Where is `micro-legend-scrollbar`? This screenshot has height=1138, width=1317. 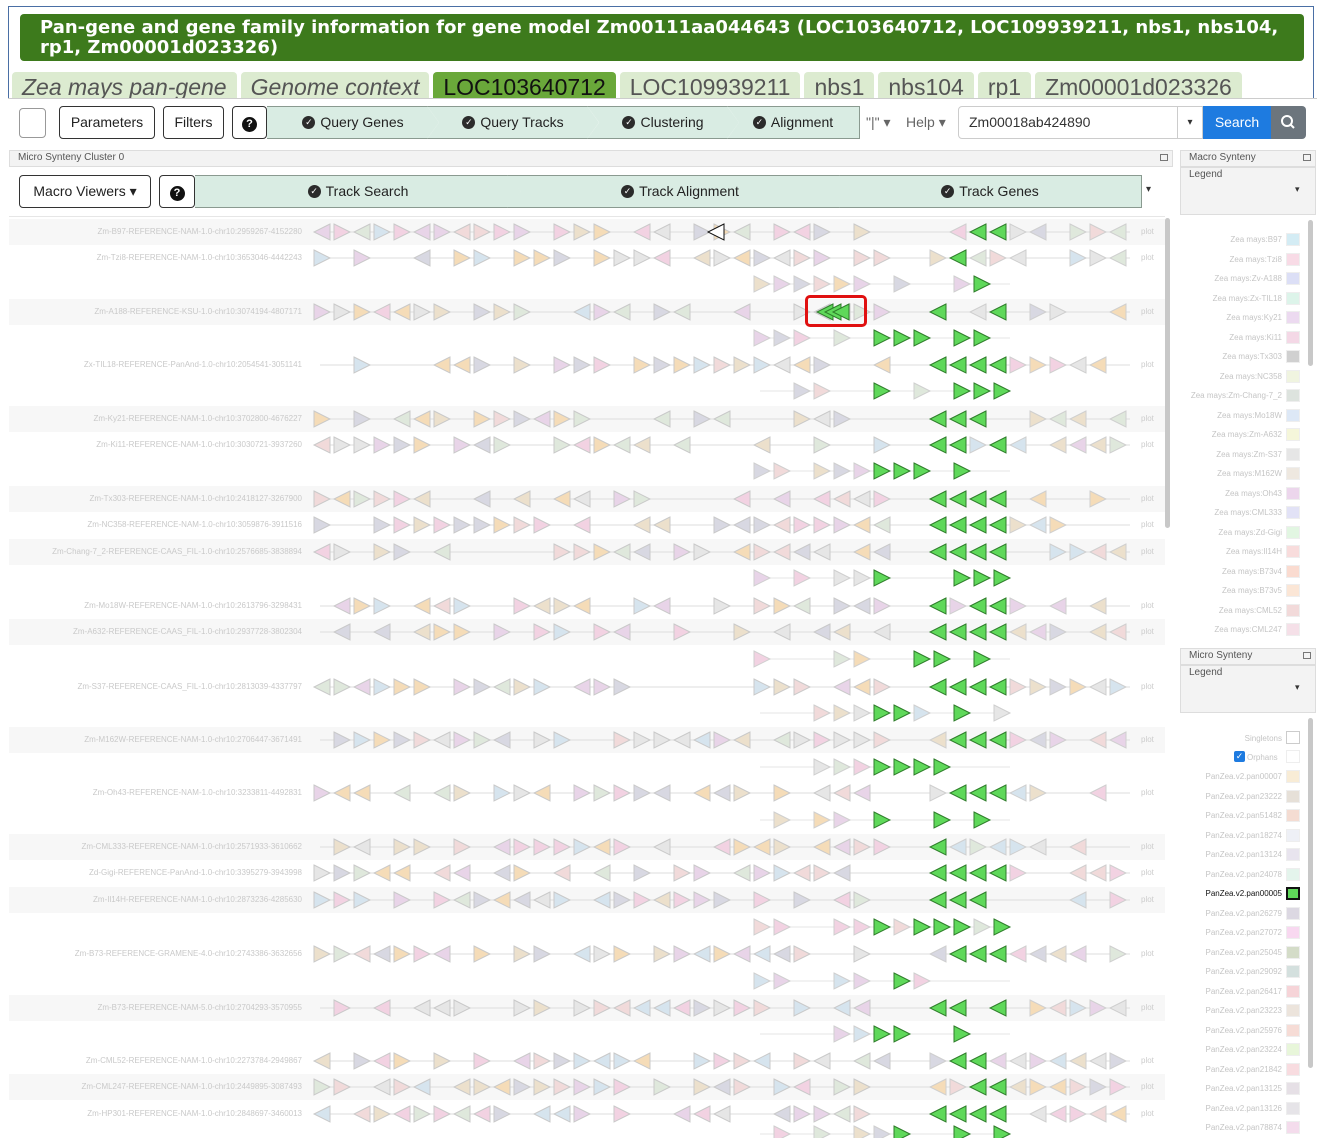 micro-legend-scrollbar is located at coordinates (1310, 893).